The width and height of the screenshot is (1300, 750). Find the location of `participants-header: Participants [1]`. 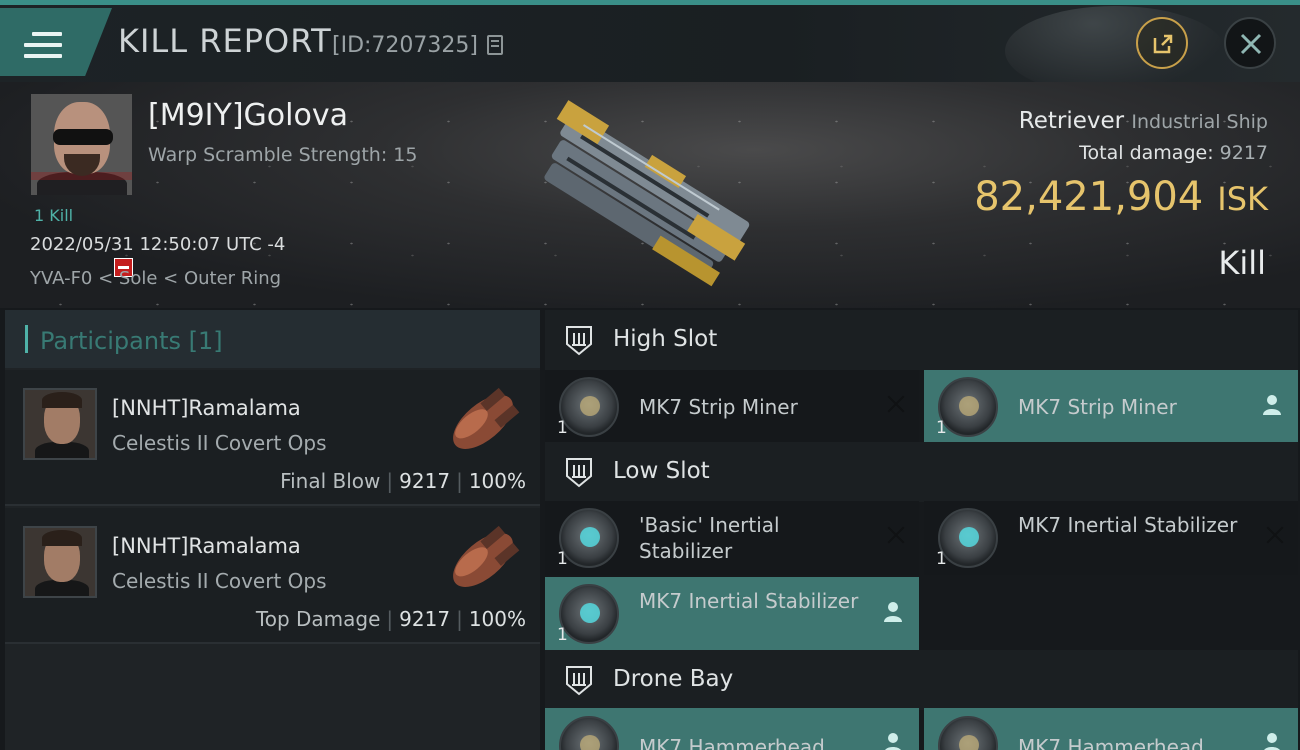

participants-header: Participants [1] is located at coordinates (272, 339).